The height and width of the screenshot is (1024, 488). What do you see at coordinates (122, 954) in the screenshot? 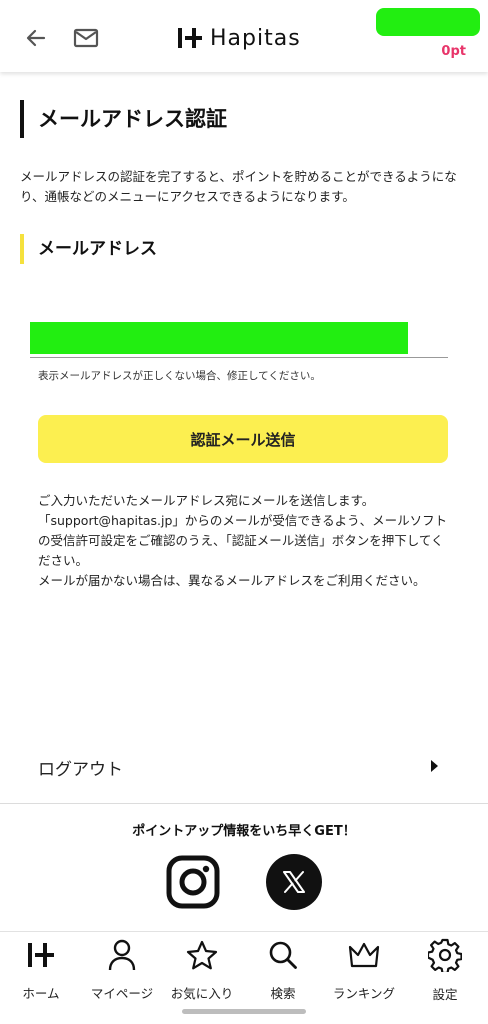
I see `person-icon` at bounding box center [122, 954].